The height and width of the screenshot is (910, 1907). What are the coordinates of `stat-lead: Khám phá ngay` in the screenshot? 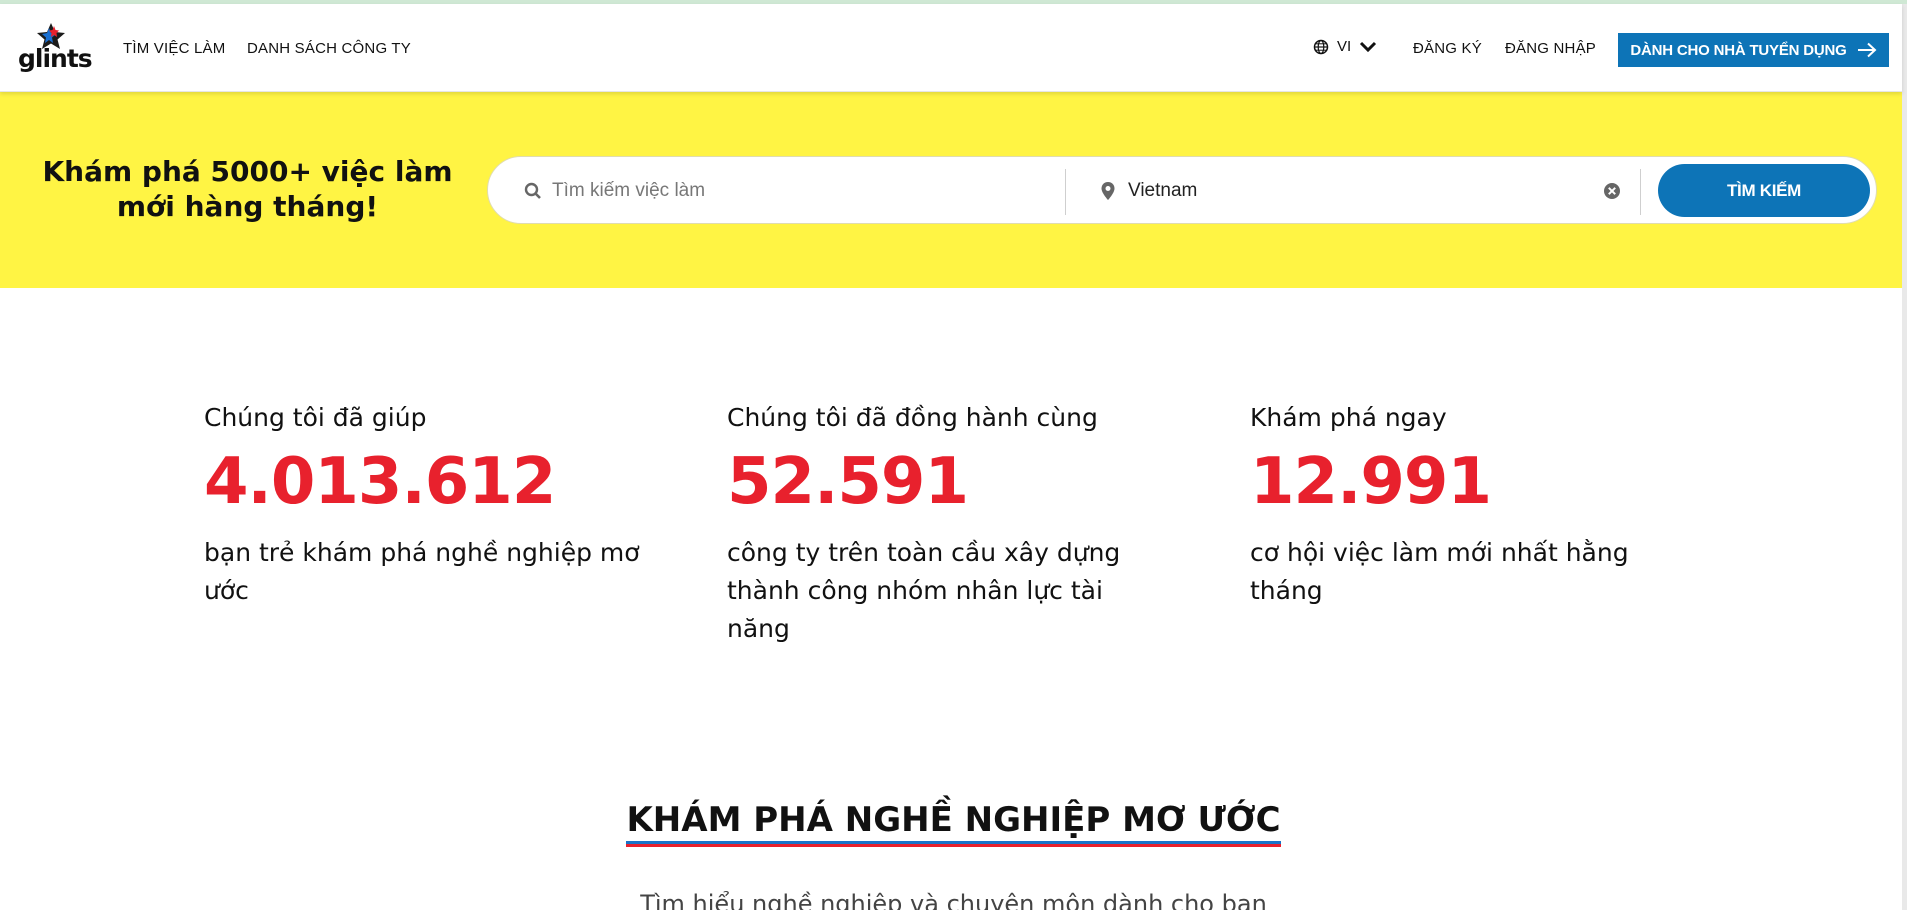 It's located at (1348, 417).